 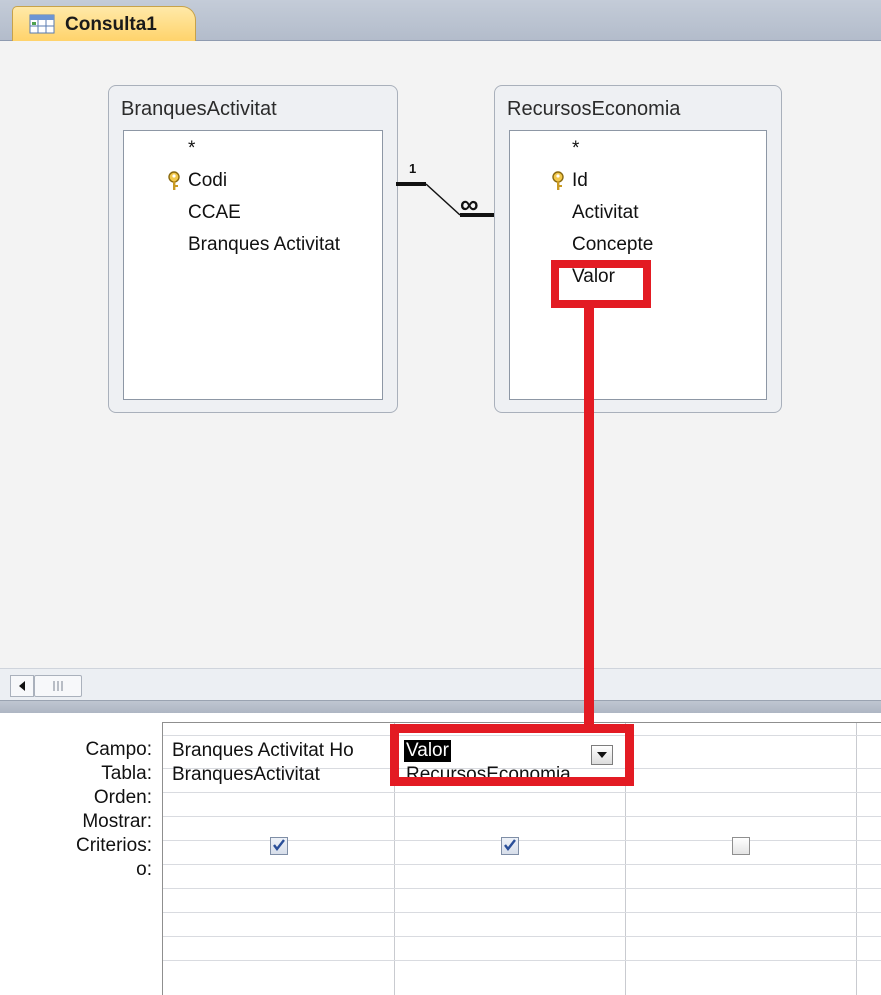 I want to click on highlight-cell-top, so click(x=512, y=728).